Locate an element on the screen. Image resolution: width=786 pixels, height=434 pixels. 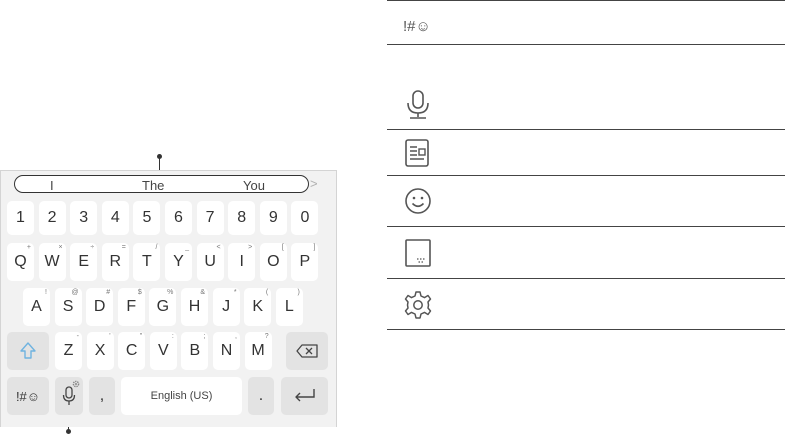
key-label: D is located at coordinates (99, 306).